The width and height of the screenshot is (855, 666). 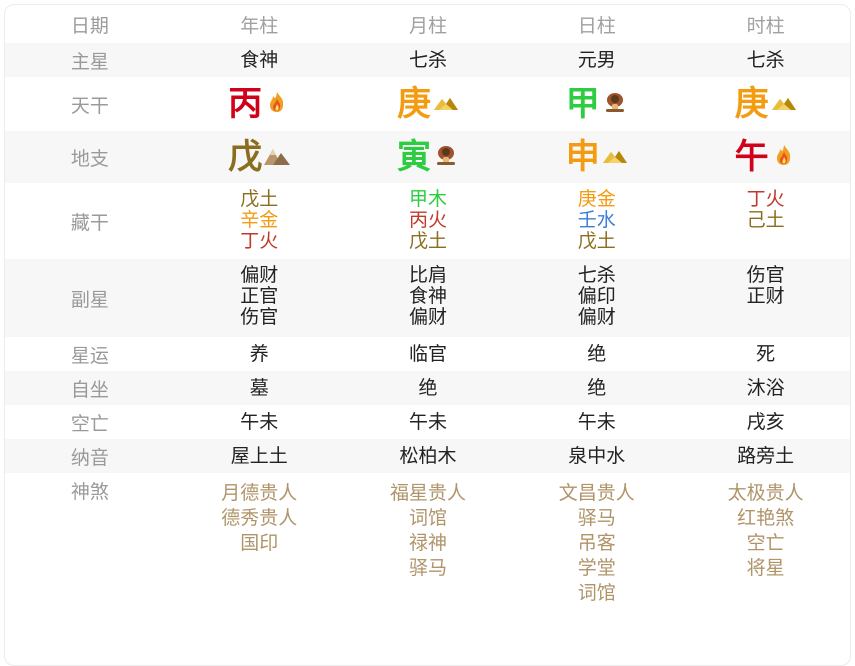 I want to click on canggan-month: 甲木 丙火 戊土, so click(x=428, y=221).